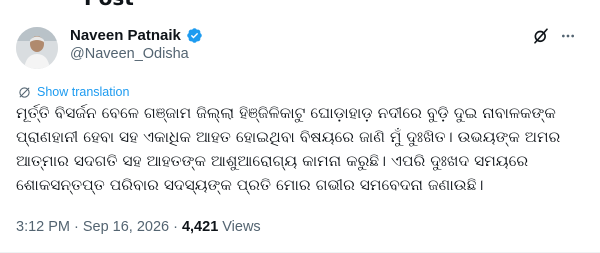  What do you see at coordinates (241, 227) in the screenshot?
I see `views-label: Views` at bounding box center [241, 227].